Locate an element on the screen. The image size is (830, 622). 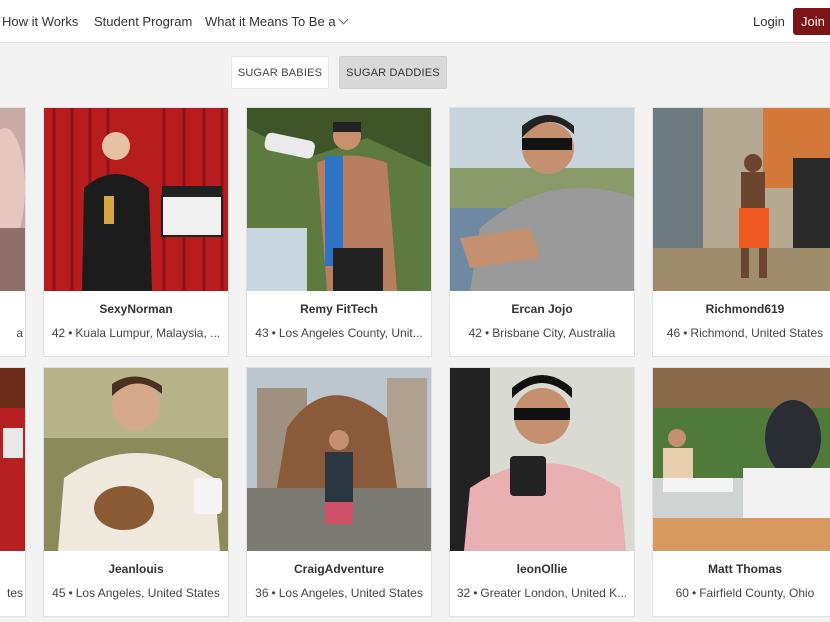
profile-name: SexyNorman is located at coordinates (136, 309).